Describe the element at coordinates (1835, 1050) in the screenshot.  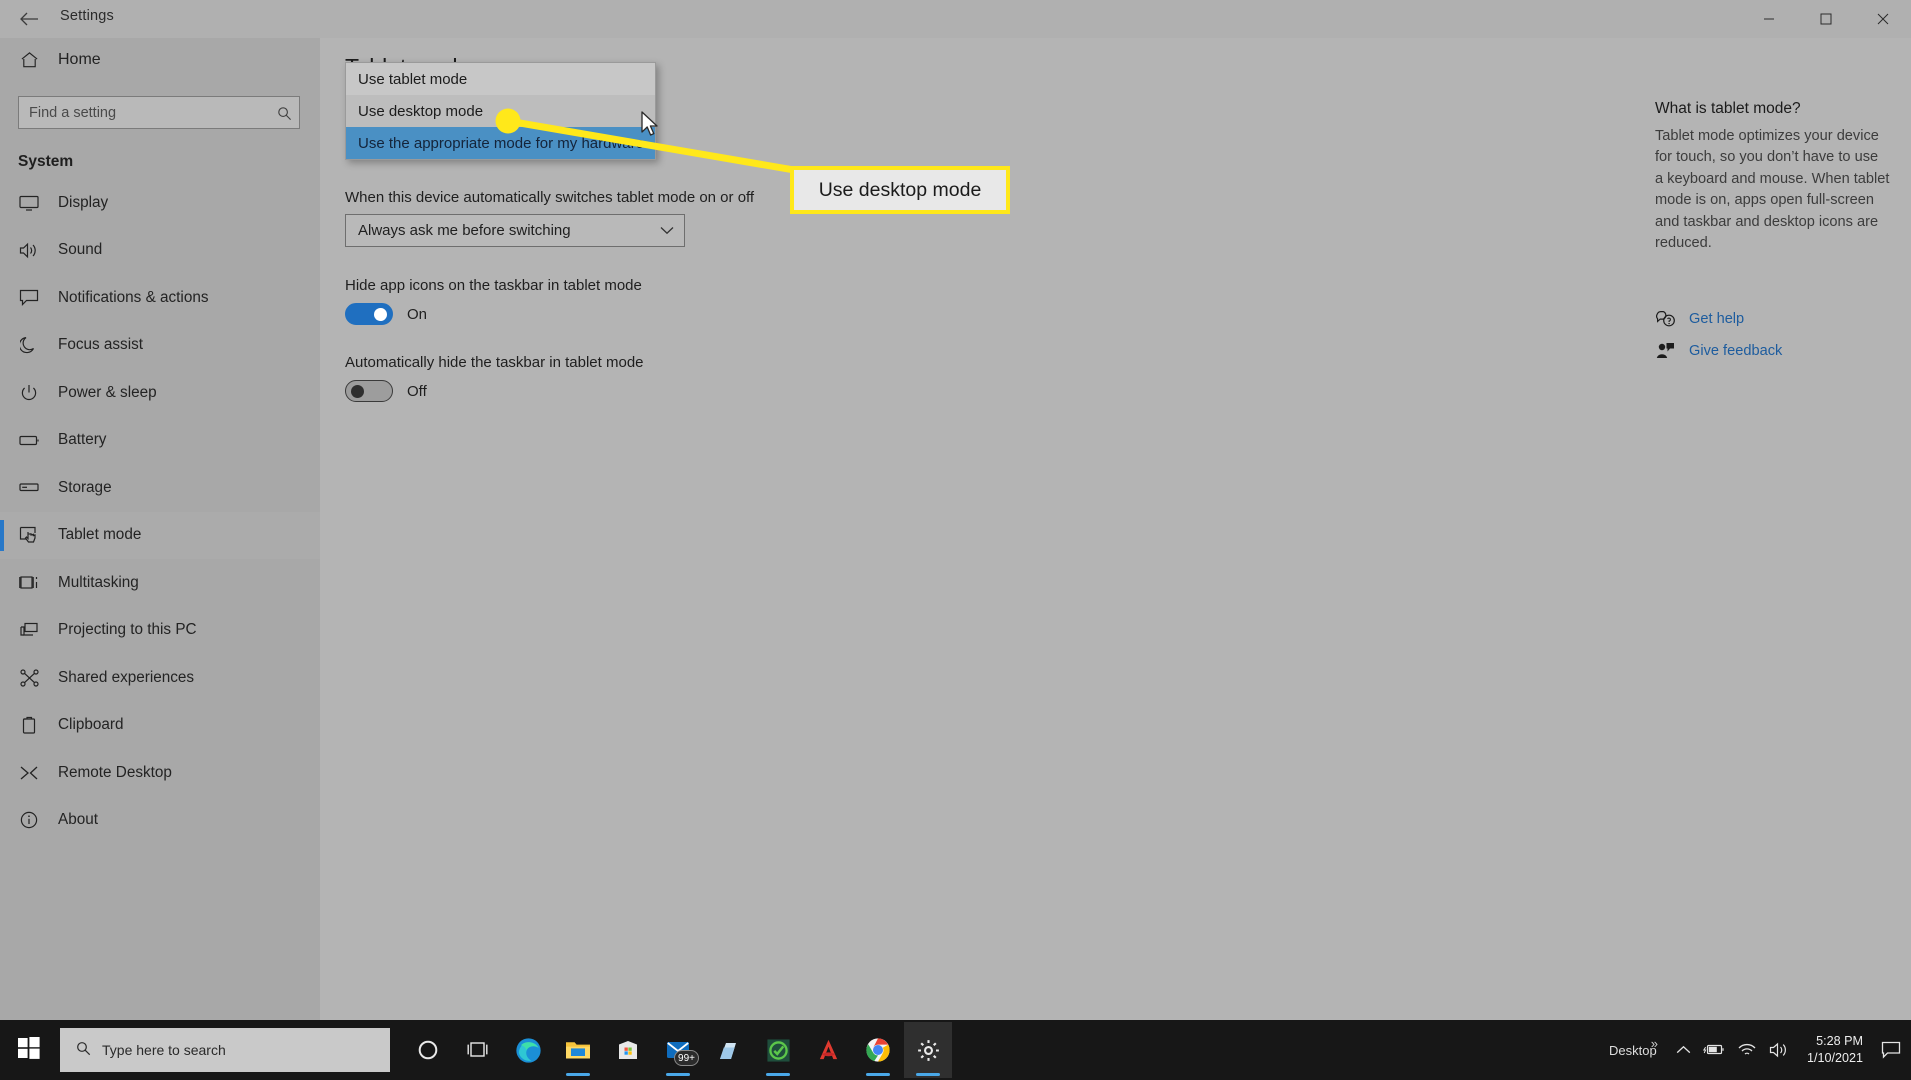
I see `tray-clock: 5:28 PM 1/10/2021` at that location.